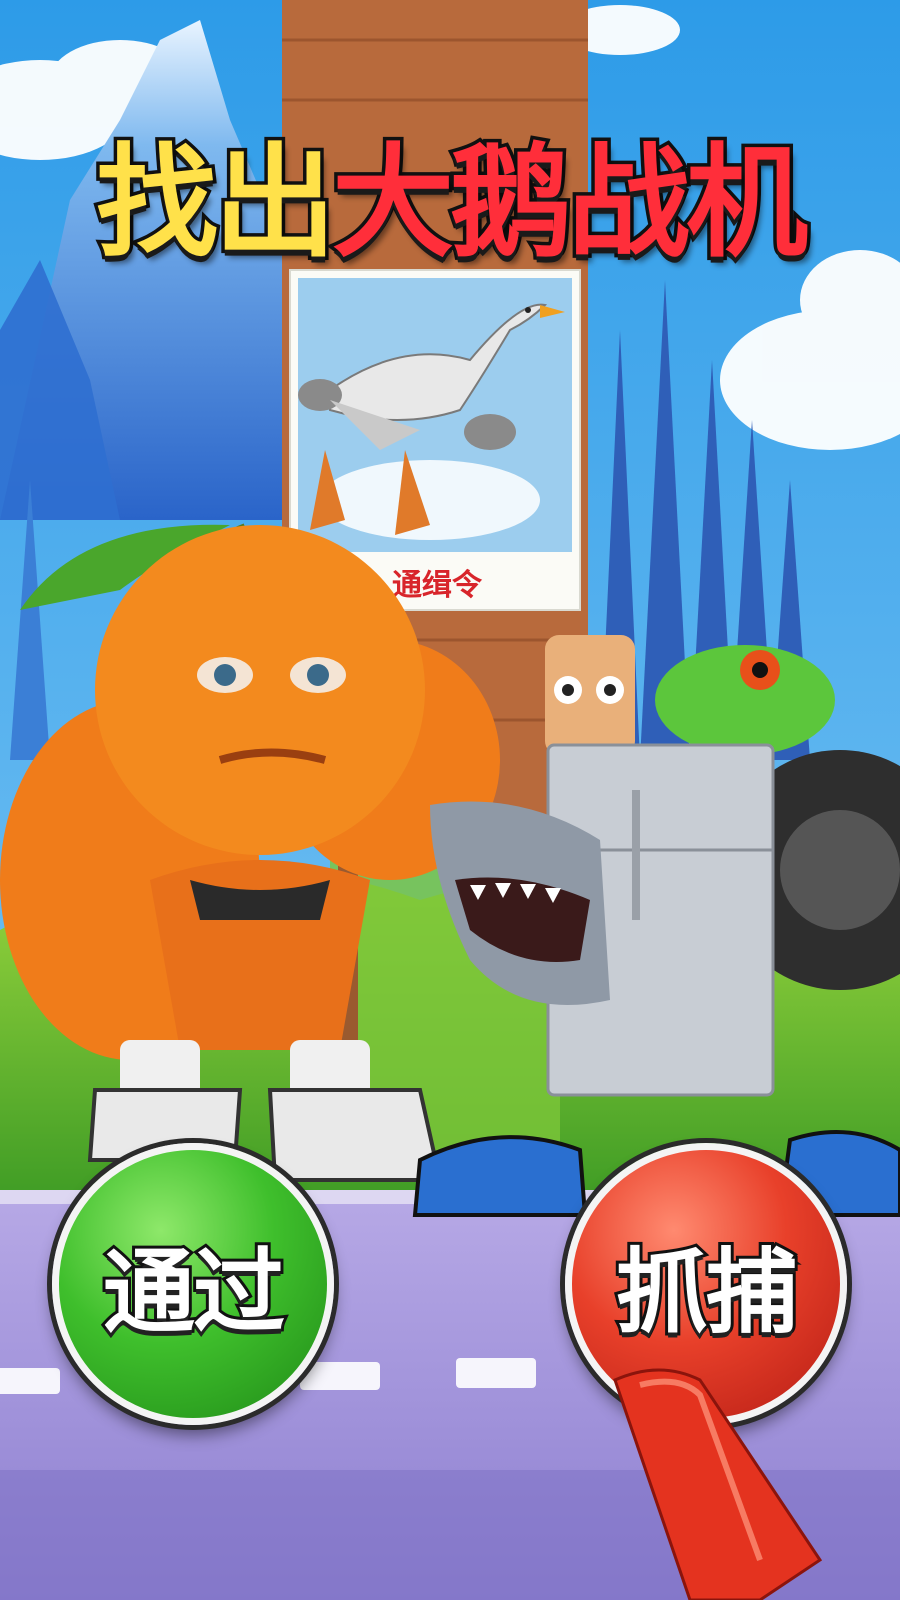  I want to click on pointer-hand-icon, so click(718, 1484).